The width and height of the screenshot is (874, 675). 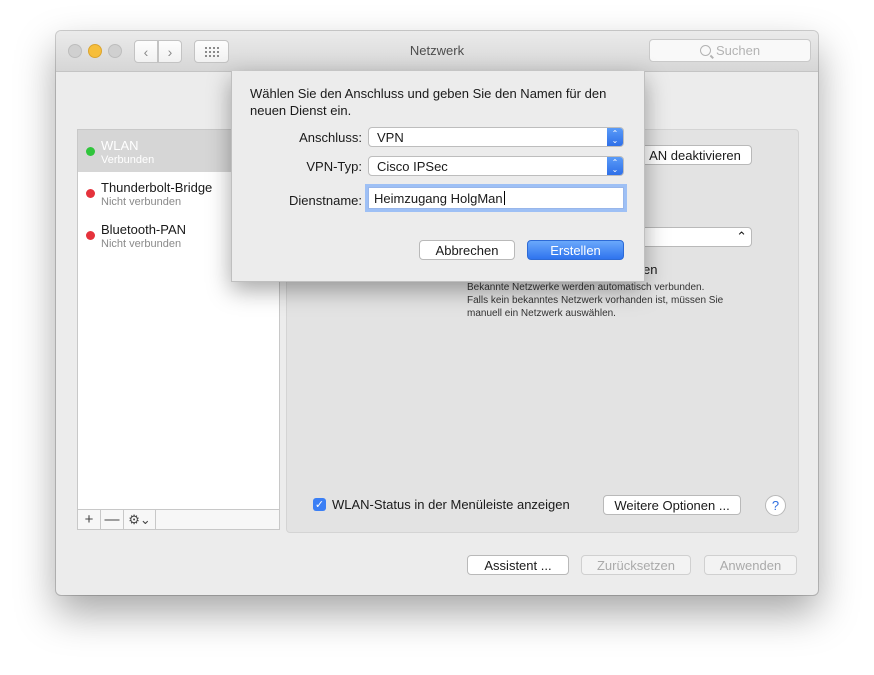 I want to click on wlan-status-checkbox-row: ✓ WLAN-Status in der Menüleiste anzeigen, so click(x=441, y=504).